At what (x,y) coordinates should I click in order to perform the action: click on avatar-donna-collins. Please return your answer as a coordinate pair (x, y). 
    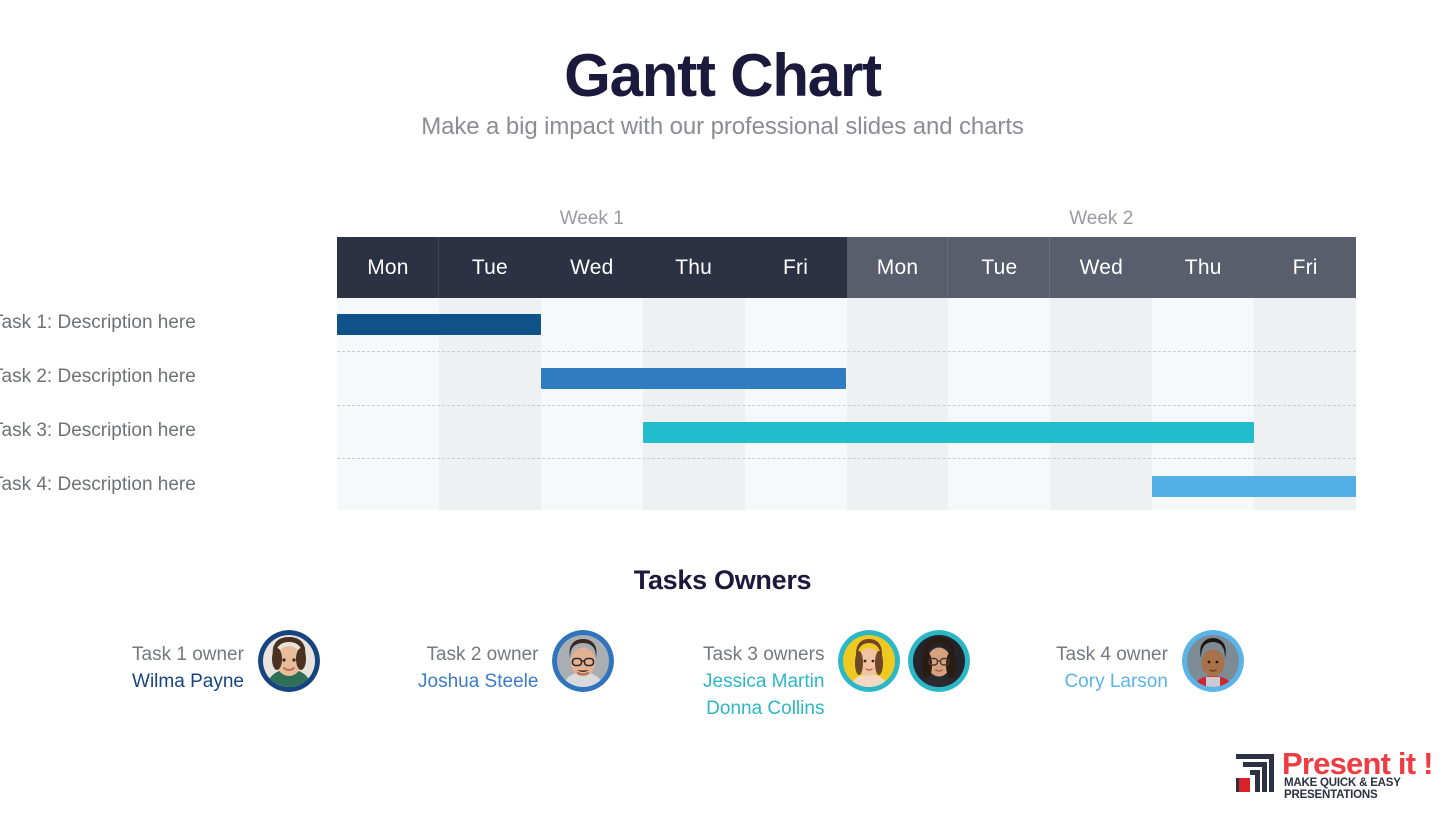
    Looking at the image, I should click on (939, 661).